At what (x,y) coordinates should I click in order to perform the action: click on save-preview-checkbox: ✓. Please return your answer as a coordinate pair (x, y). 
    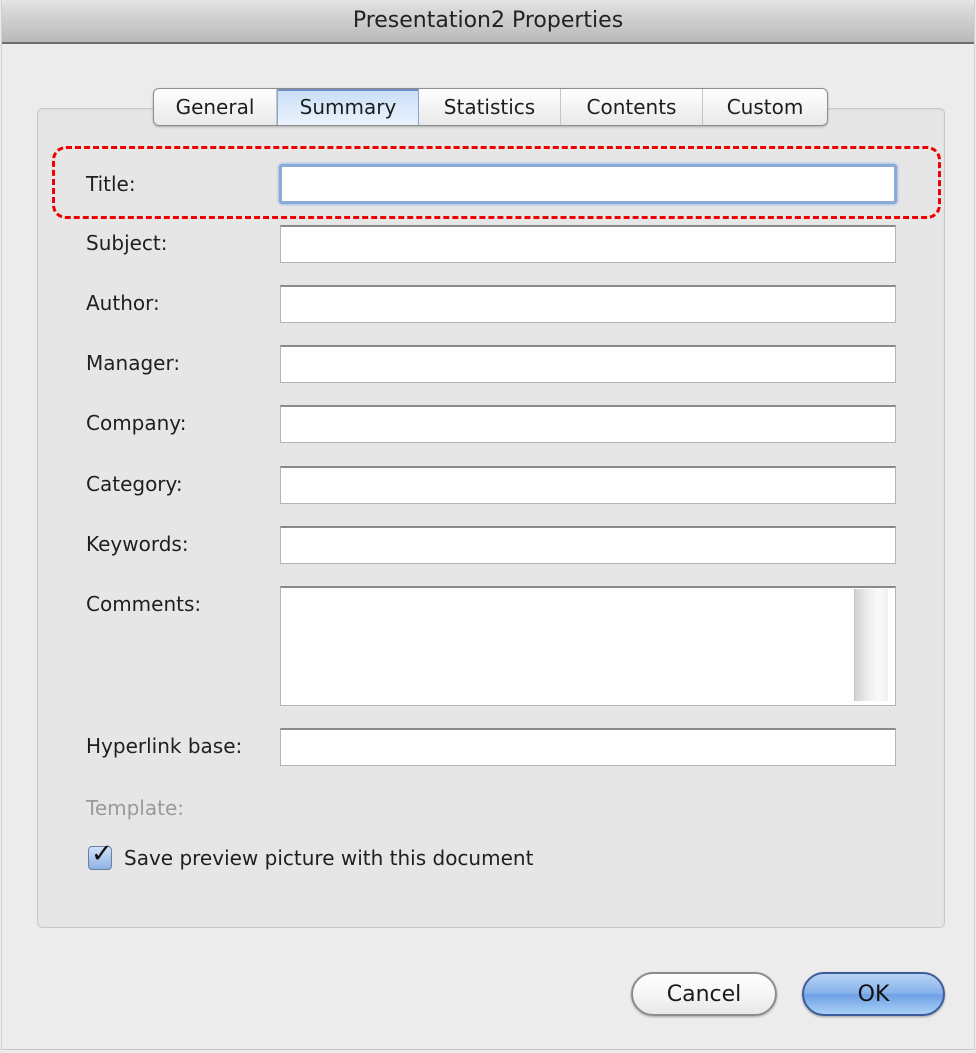
    Looking at the image, I should click on (100, 854).